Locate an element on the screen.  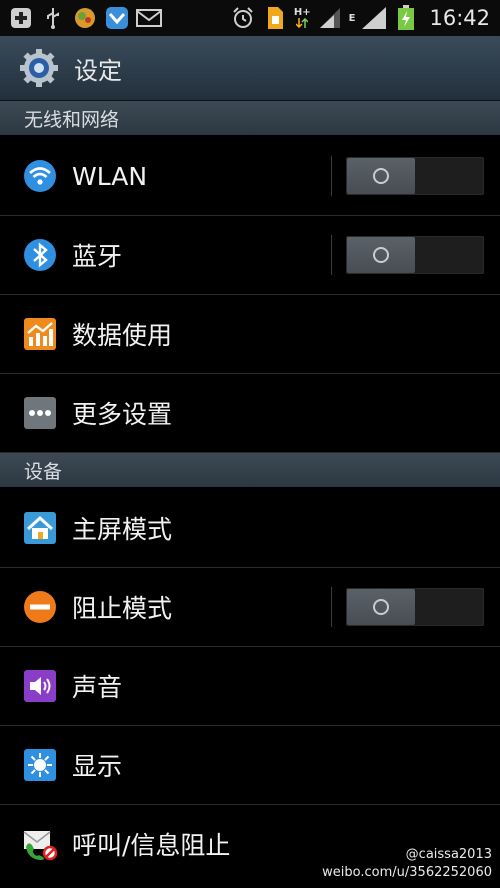
more-icon is located at coordinates (40, 413).